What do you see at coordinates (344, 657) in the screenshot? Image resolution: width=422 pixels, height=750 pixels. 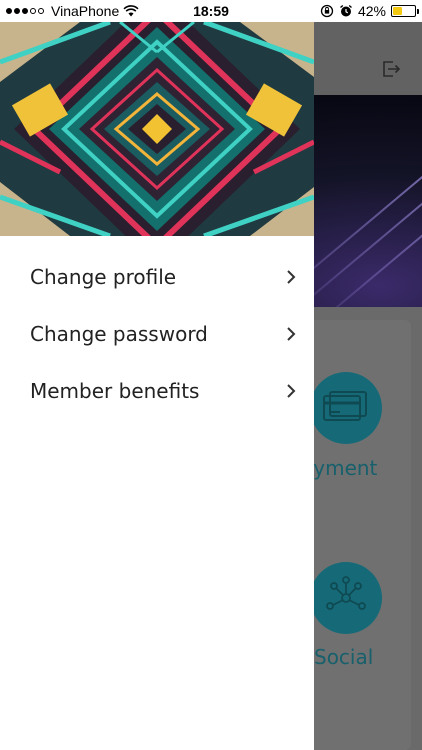 I see `social-tile-label: Social` at bounding box center [344, 657].